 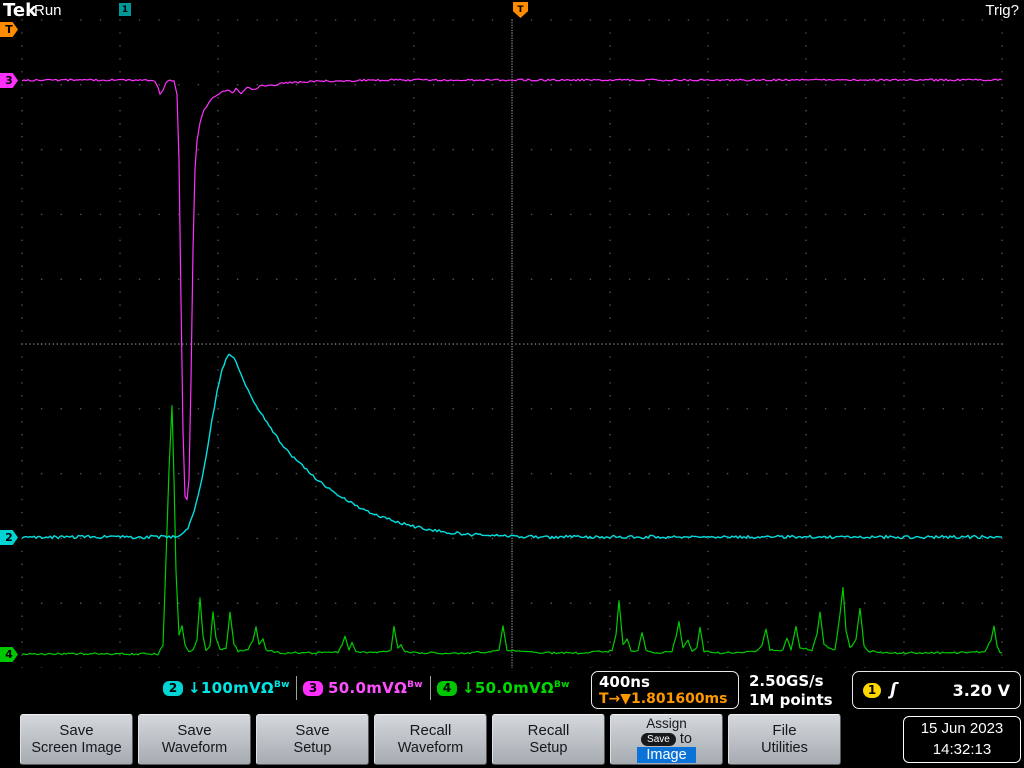 What do you see at coordinates (665, 690) in the screenshot?
I see `horizontal-readout: 400ns T→▼1.801600ms` at bounding box center [665, 690].